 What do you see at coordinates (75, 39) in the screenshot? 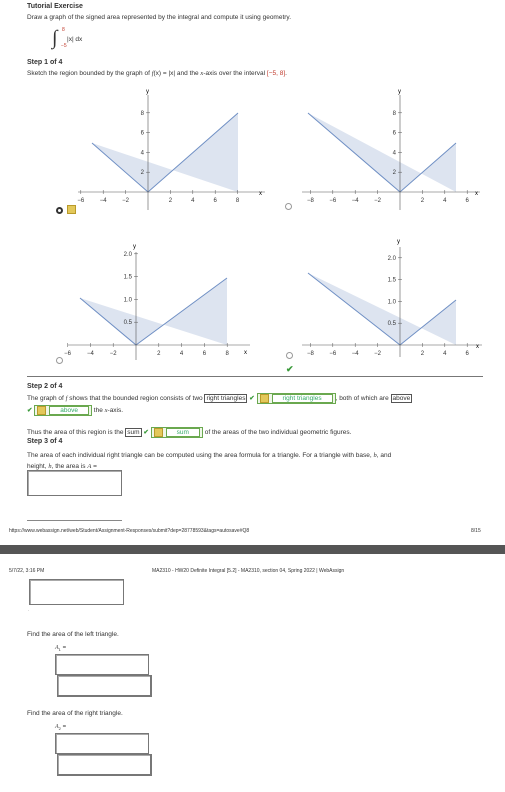
I see `integrand: |x| dx` at bounding box center [75, 39].